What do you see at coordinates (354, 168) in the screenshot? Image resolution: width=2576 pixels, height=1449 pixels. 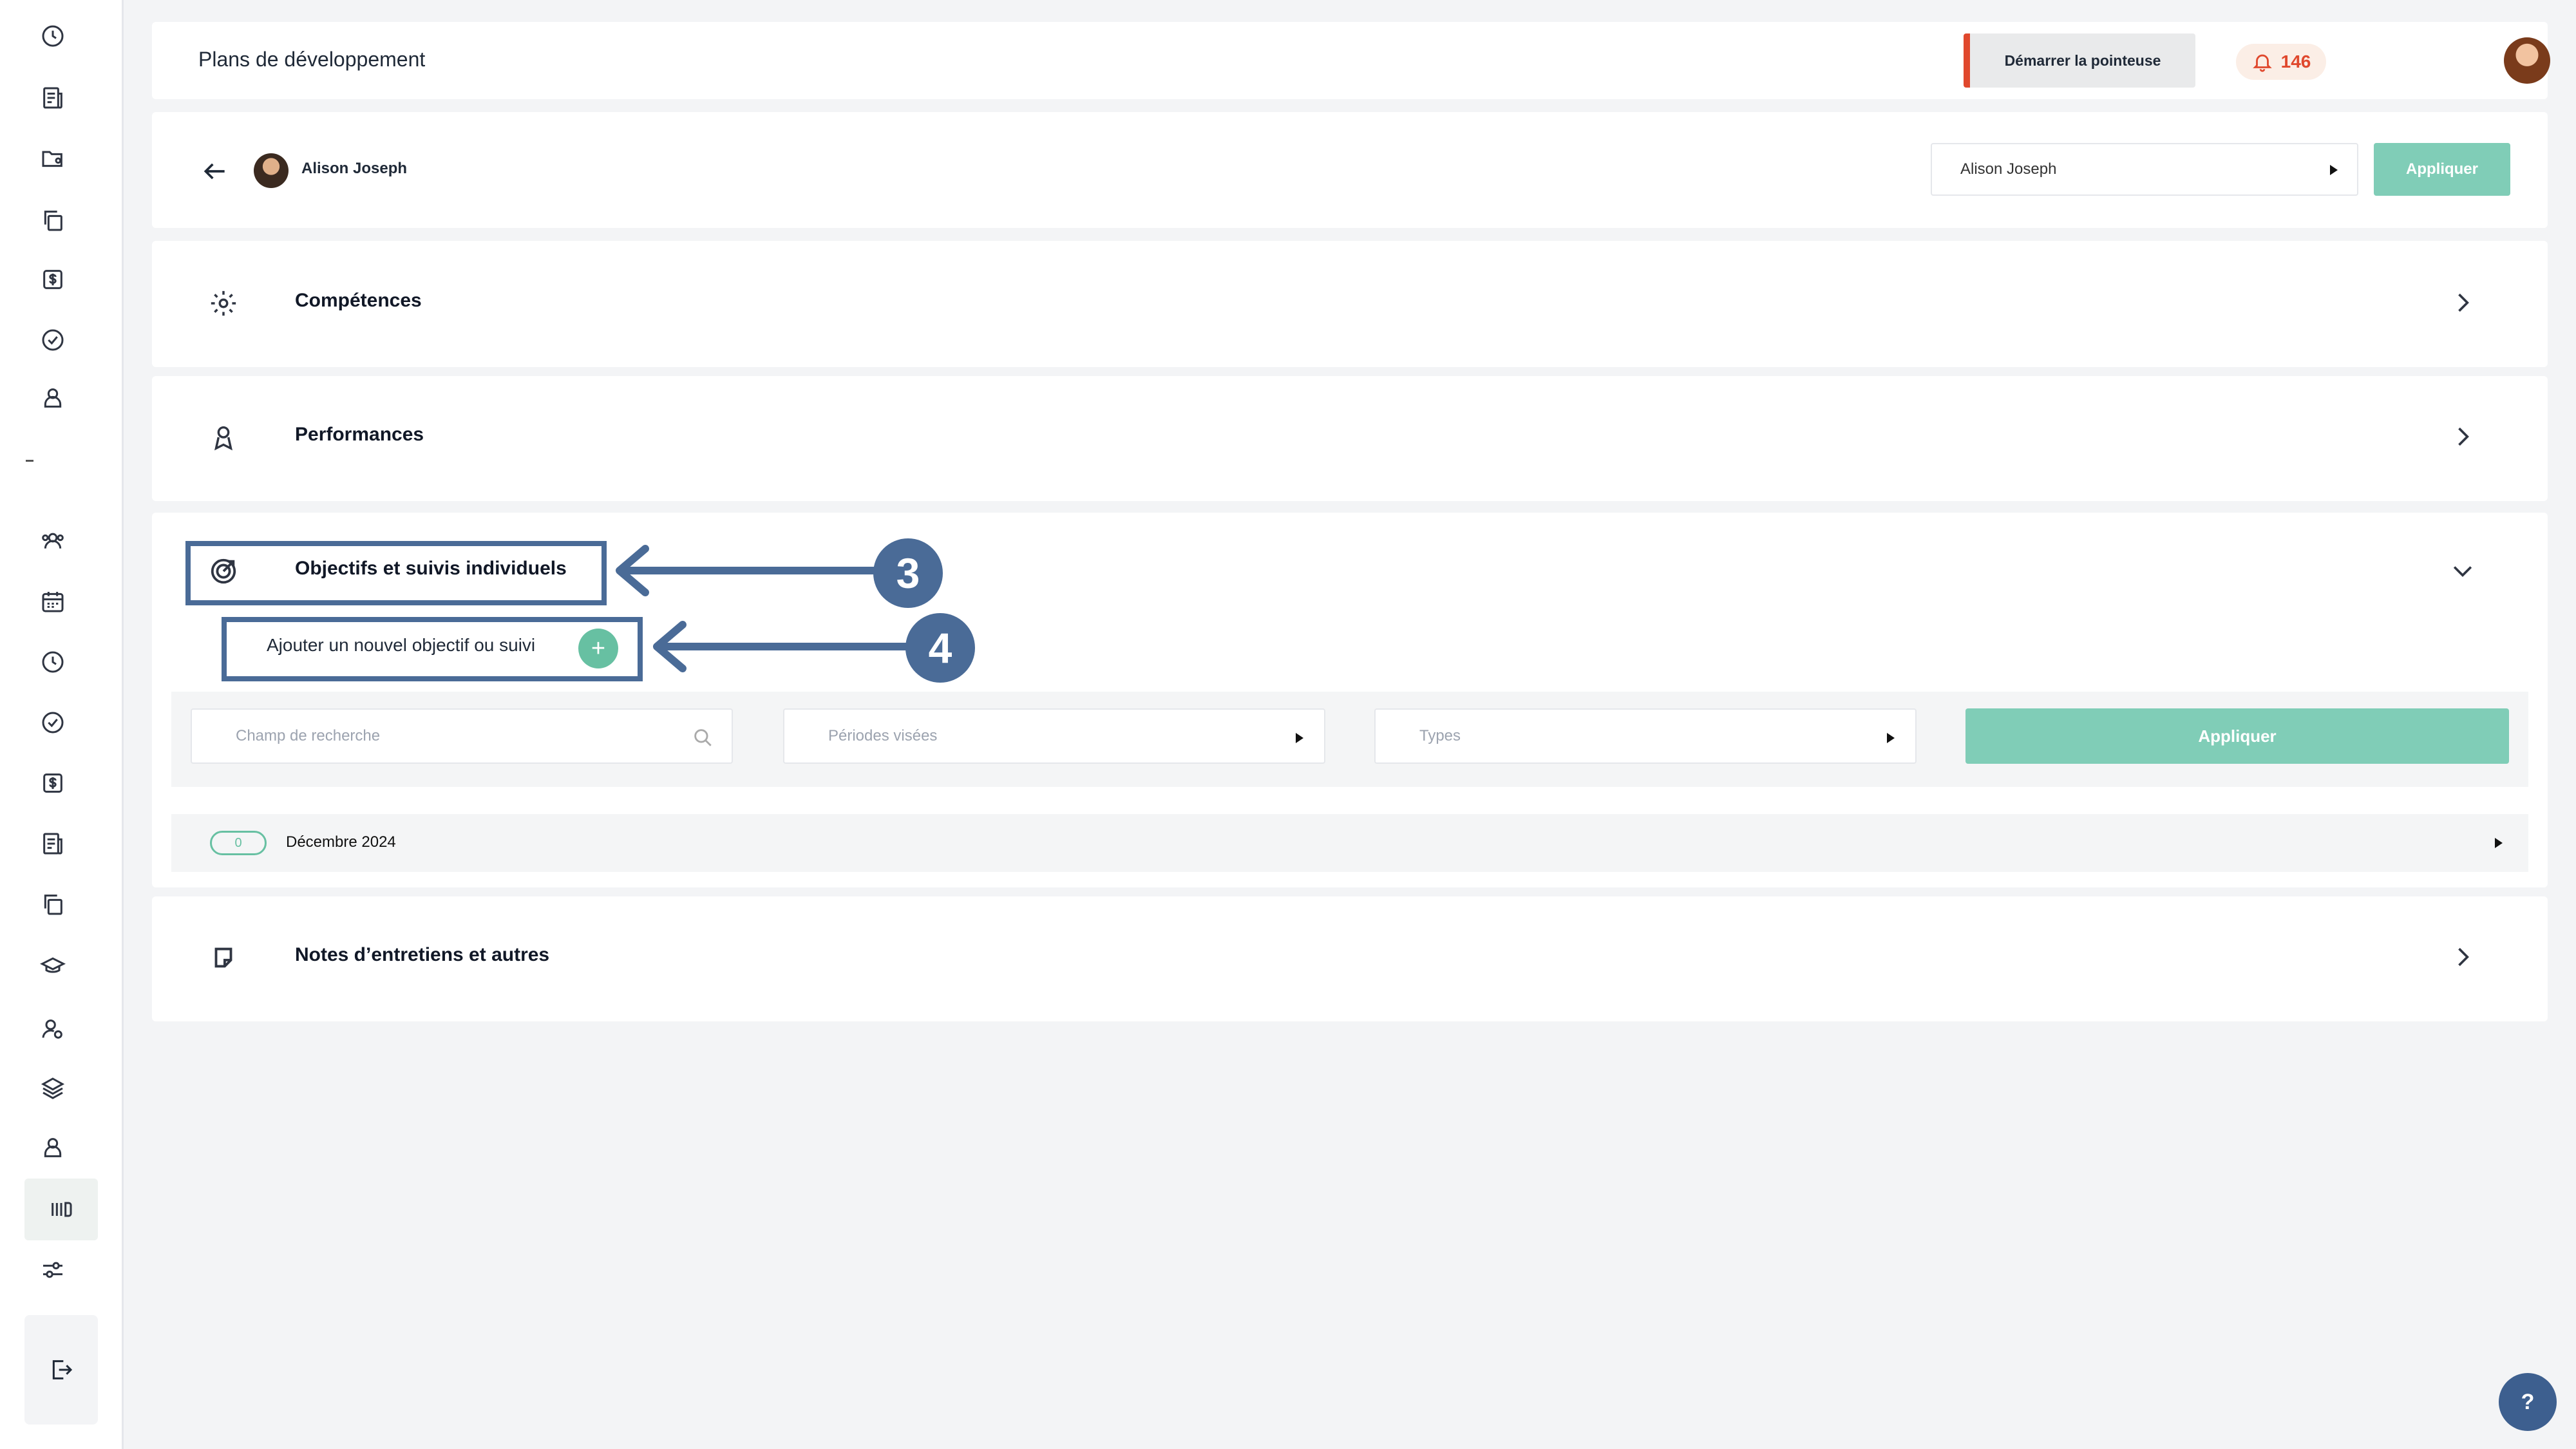 I see `employee-name: Alison Joseph` at bounding box center [354, 168].